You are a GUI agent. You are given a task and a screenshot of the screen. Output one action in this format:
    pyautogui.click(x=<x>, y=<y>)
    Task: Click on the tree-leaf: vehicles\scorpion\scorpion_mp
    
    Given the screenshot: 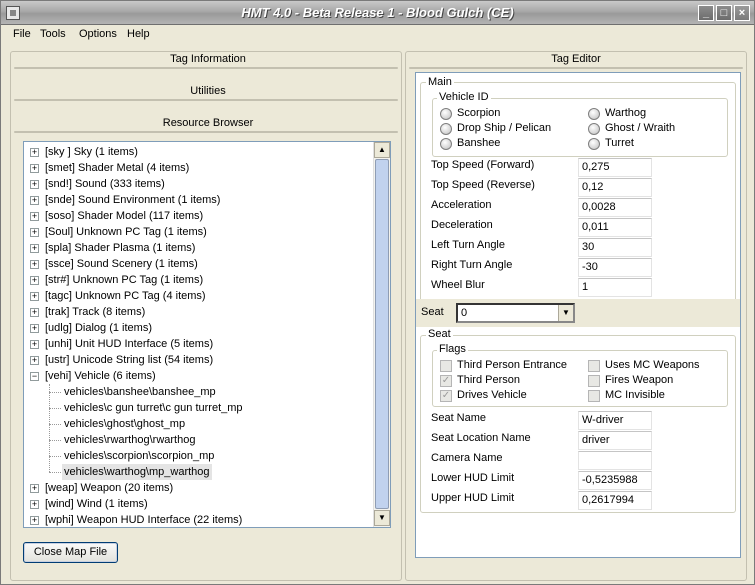 What is the action you would take?
    pyautogui.click(x=199, y=456)
    